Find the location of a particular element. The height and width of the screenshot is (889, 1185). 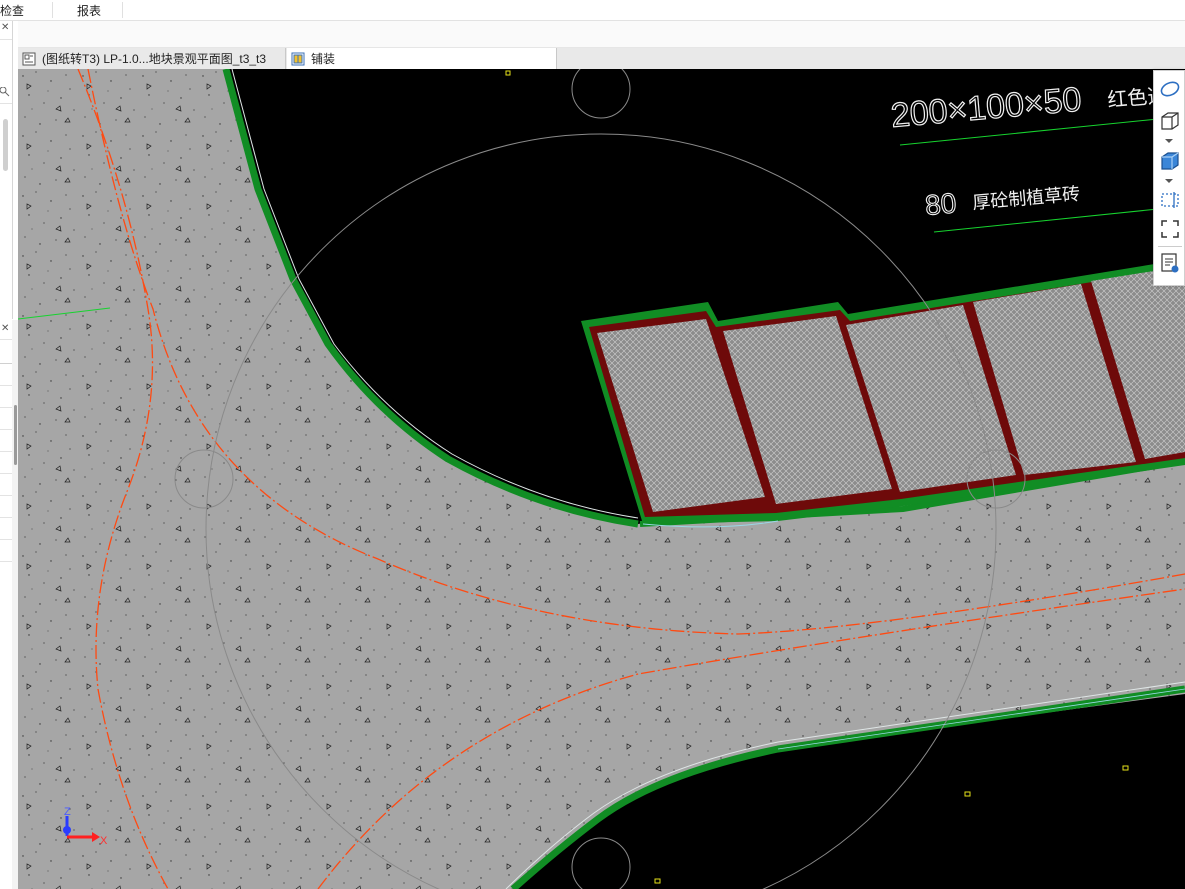

box-view-icon is located at coordinates (1170, 121).